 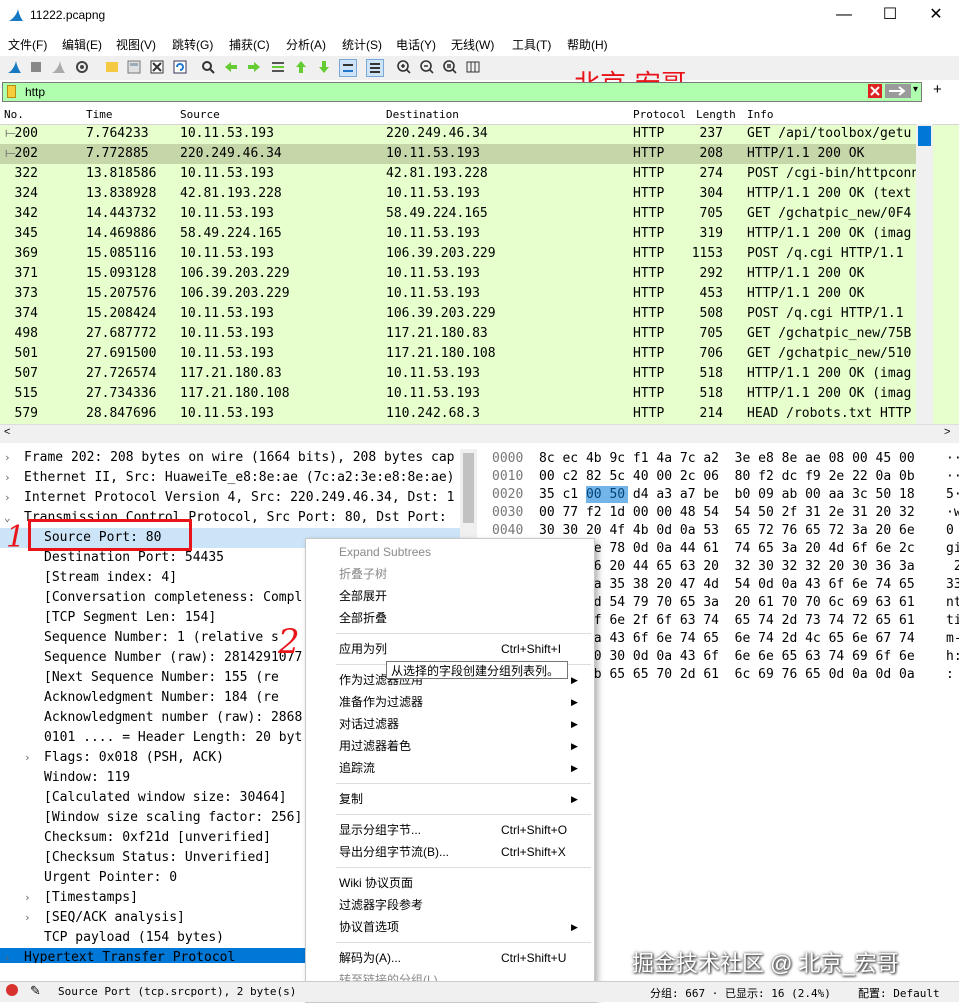 I want to click on bookmark-icon, so click(x=11, y=91).